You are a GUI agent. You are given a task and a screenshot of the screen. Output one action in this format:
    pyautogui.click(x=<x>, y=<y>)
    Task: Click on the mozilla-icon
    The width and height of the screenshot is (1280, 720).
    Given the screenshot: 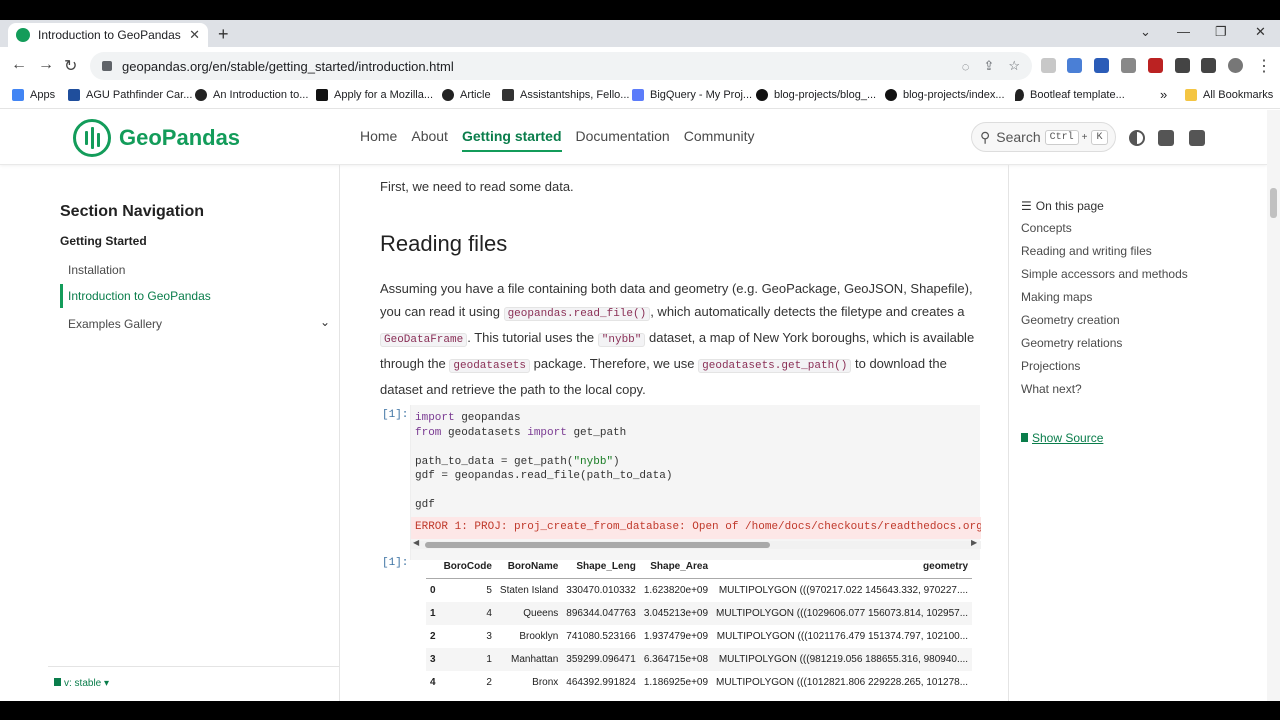 What is the action you would take?
    pyautogui.click(x=322, y=95)
    